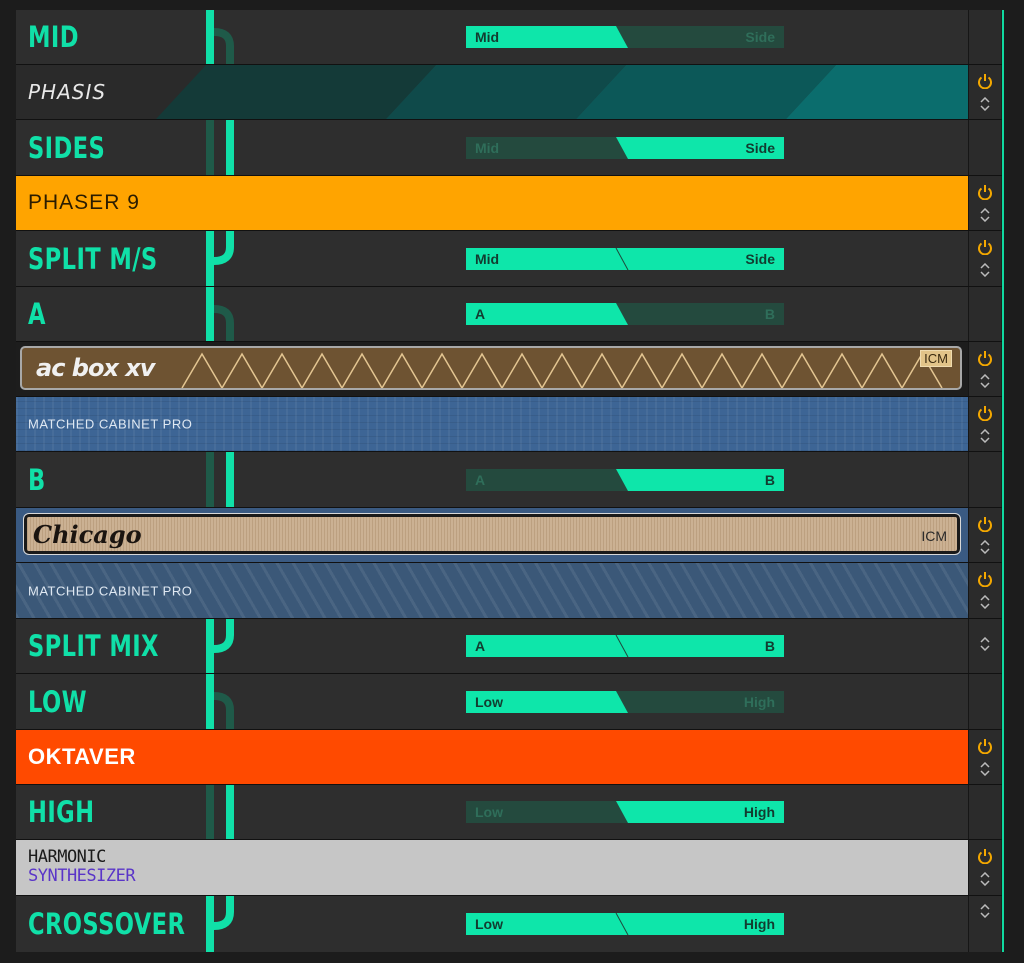 The image size is (1024, 963). I want to click on plugin-title: ac box xv, so click(95, 368).